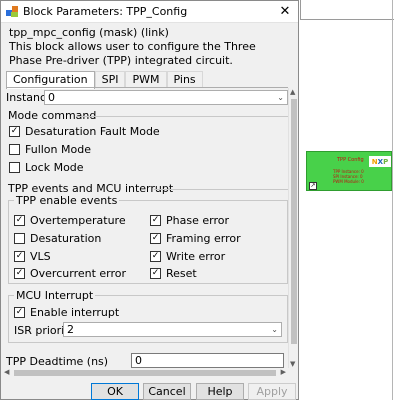 Image resolution: width=394 pixels, height=401 pixels. I want to click on horizontal-scrollbar: ◀ ▶, so click(145, 373).